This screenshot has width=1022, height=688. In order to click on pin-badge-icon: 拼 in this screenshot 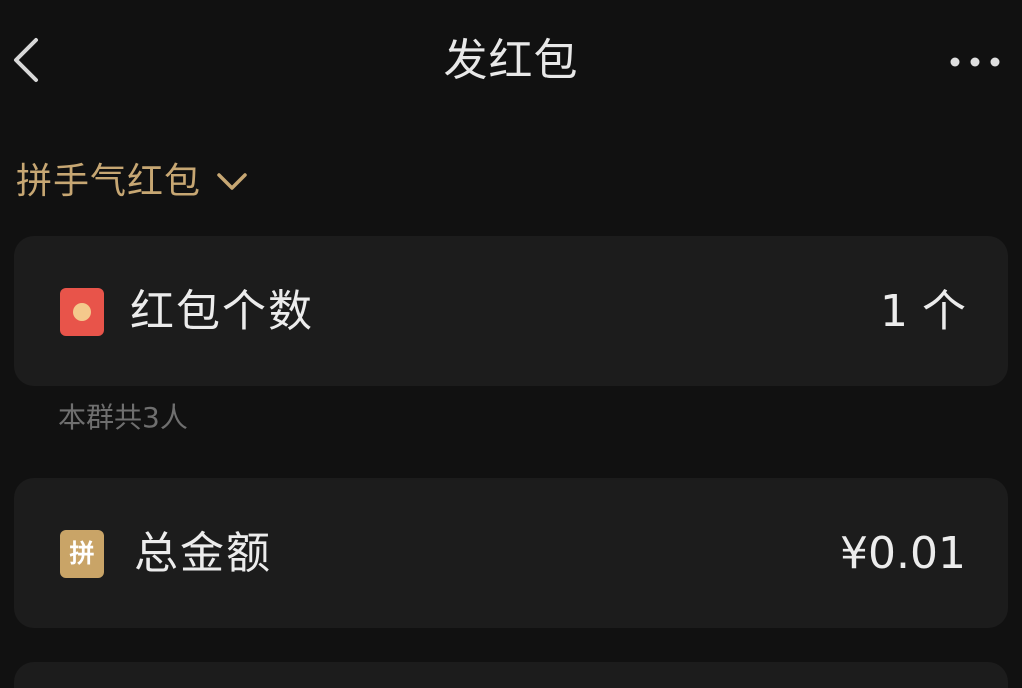, I will do `click(82, 554)`.